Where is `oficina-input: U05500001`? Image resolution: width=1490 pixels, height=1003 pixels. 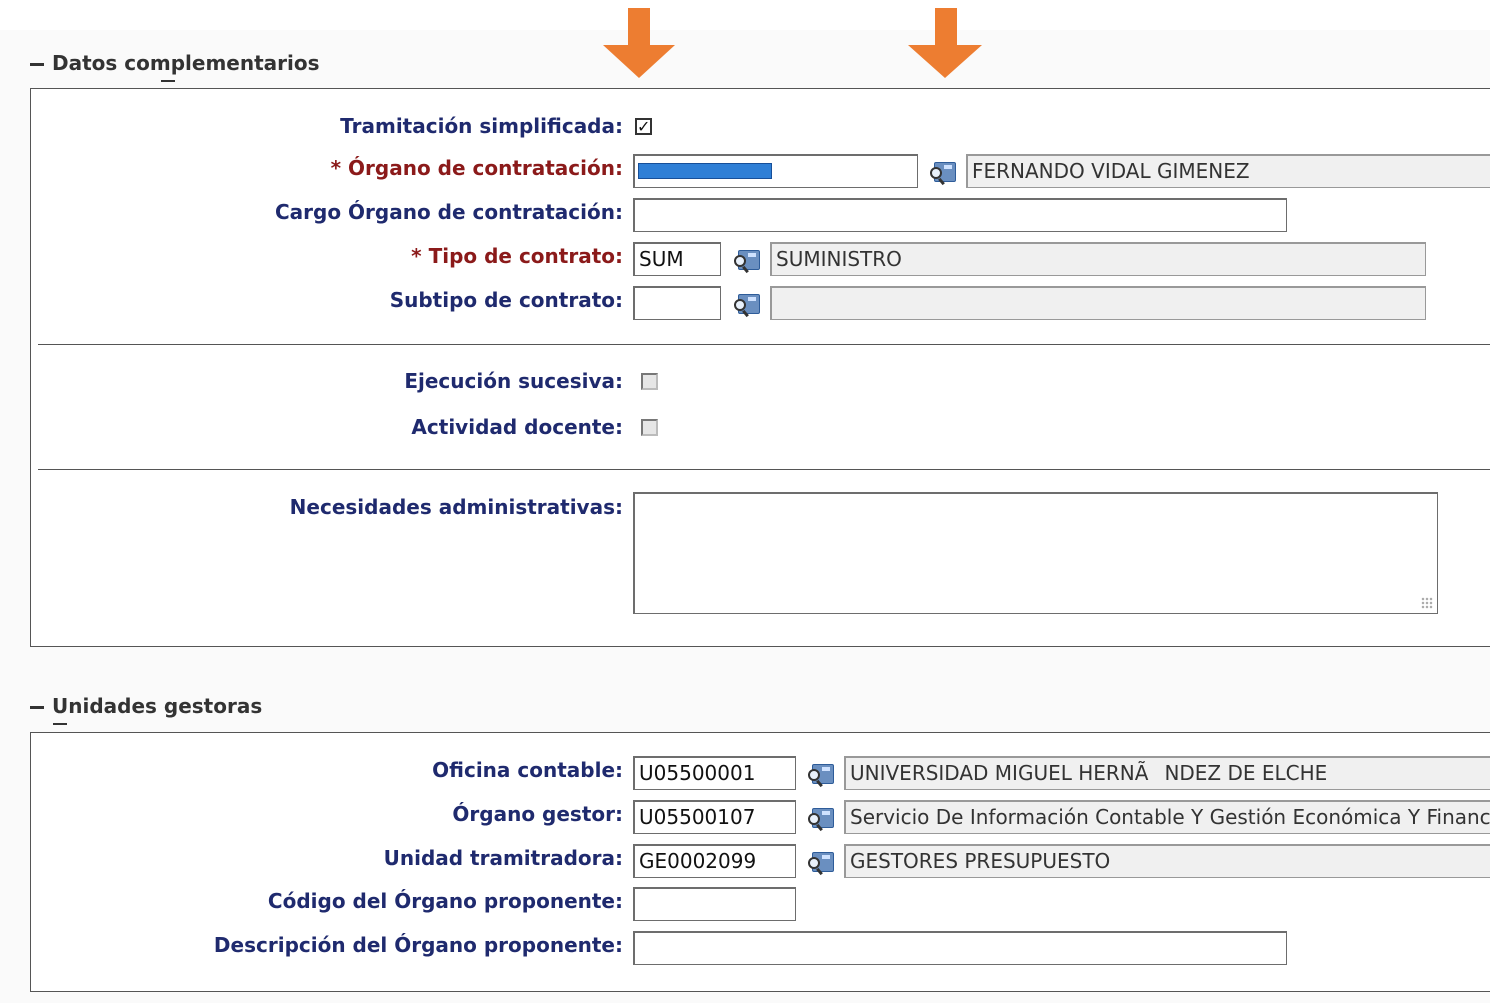 oficina-input: U05500001 is located at coordinates (714, 773).